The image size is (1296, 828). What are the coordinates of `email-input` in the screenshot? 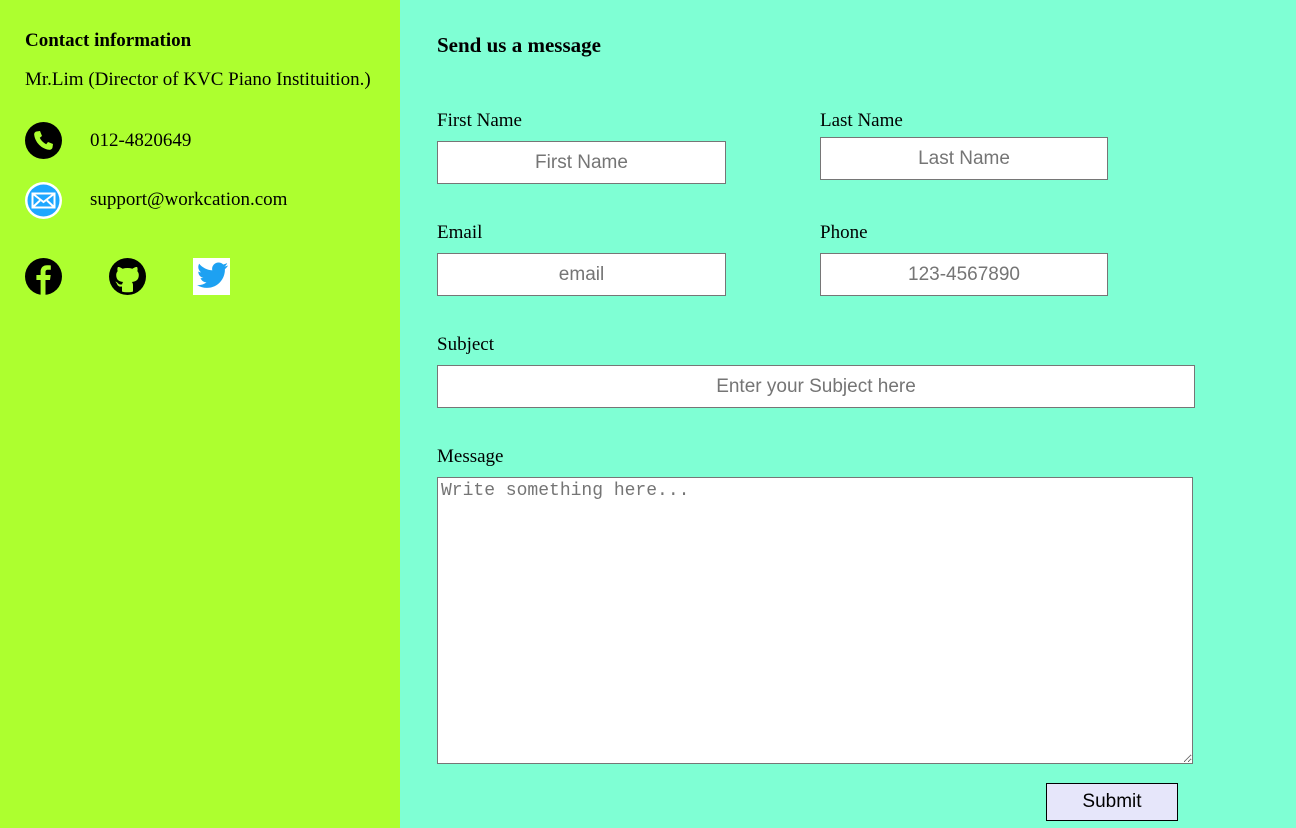 It's located at (581, 274).